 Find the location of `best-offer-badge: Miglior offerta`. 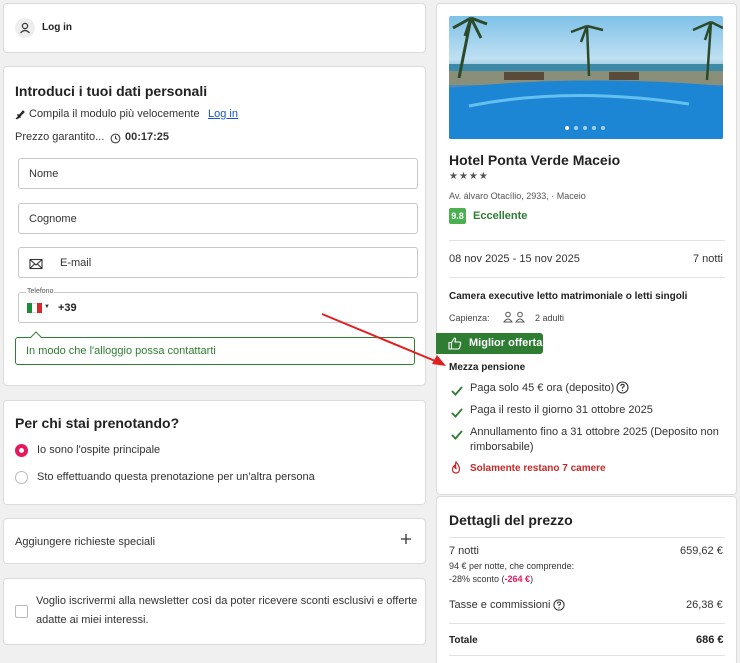

best-offer-badge: Miglior offerta is located at coordinates (489, 343).